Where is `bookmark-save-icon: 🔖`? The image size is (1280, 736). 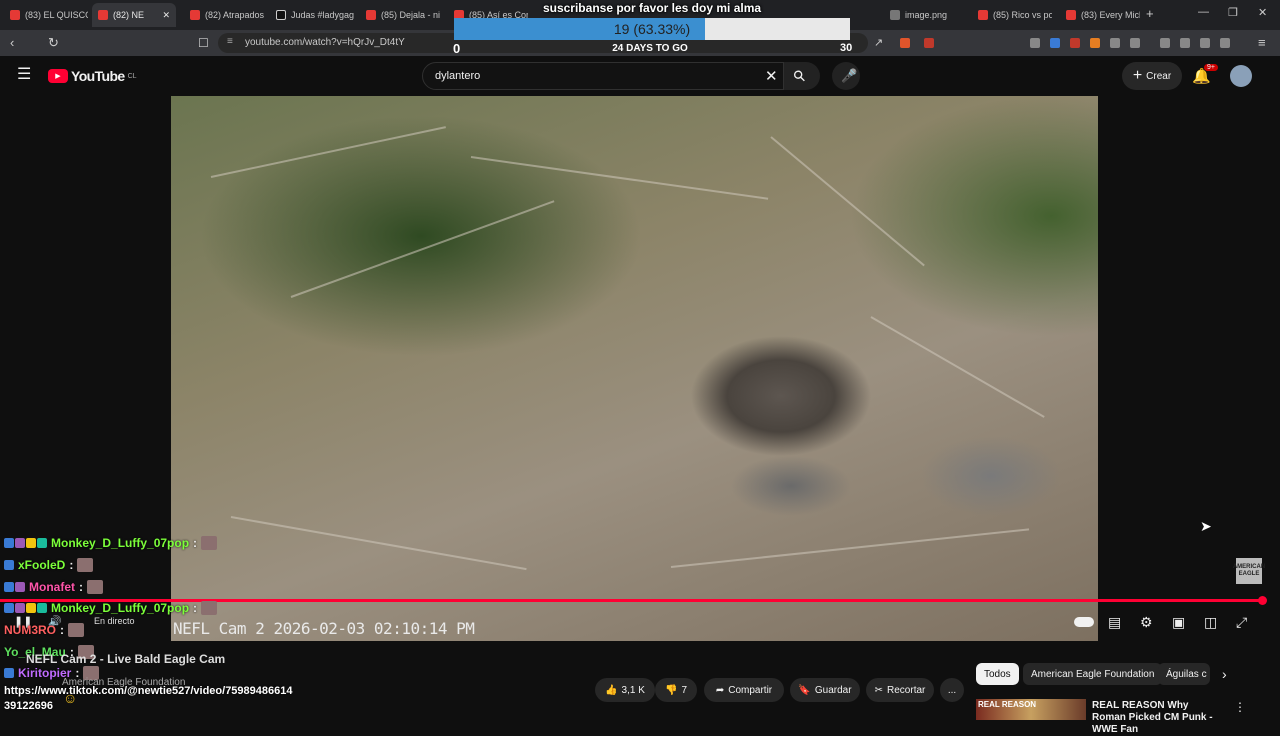
bookmark-save-icon: 🔖 is located at coordinates (804, 690).